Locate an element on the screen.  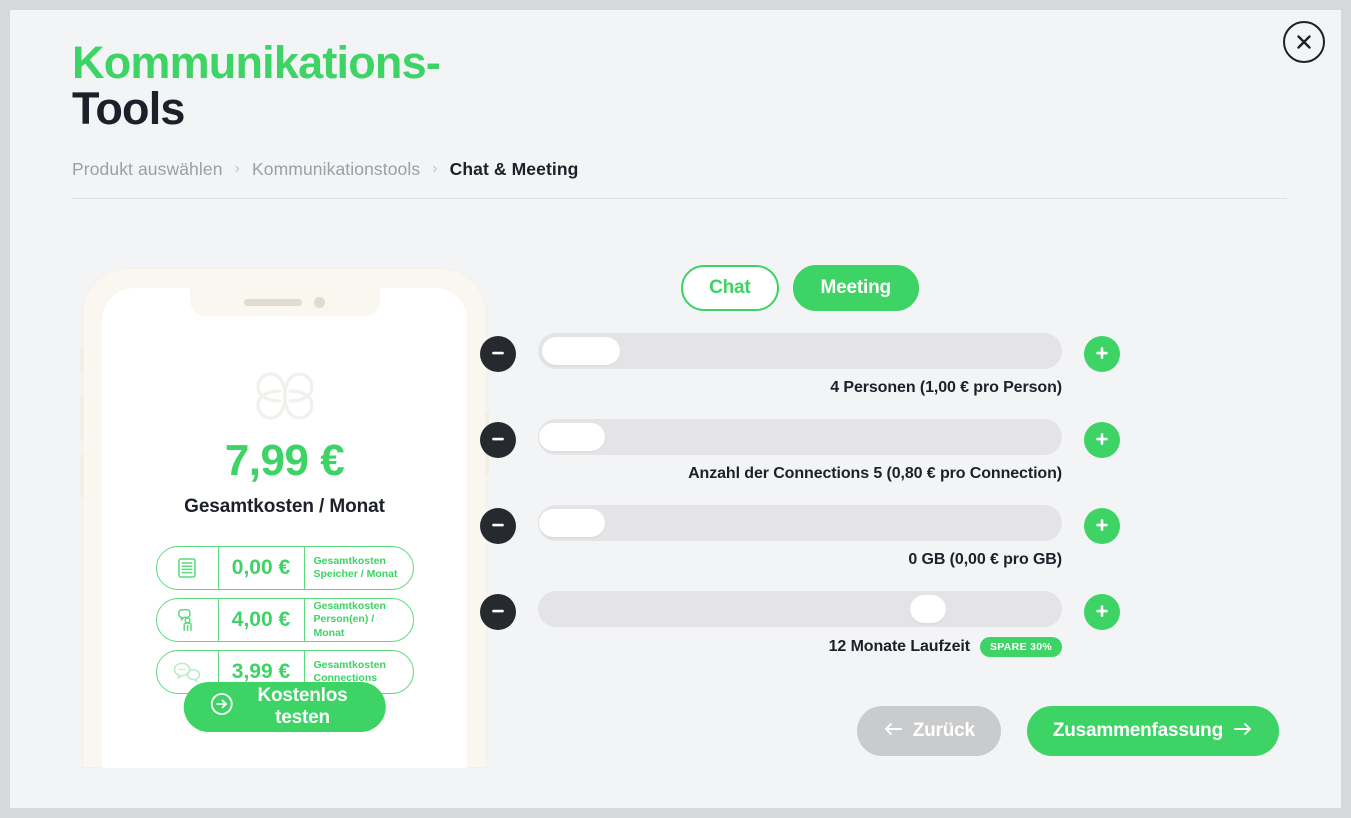
arrow-right-icon is located at coordinates (1243, 731).